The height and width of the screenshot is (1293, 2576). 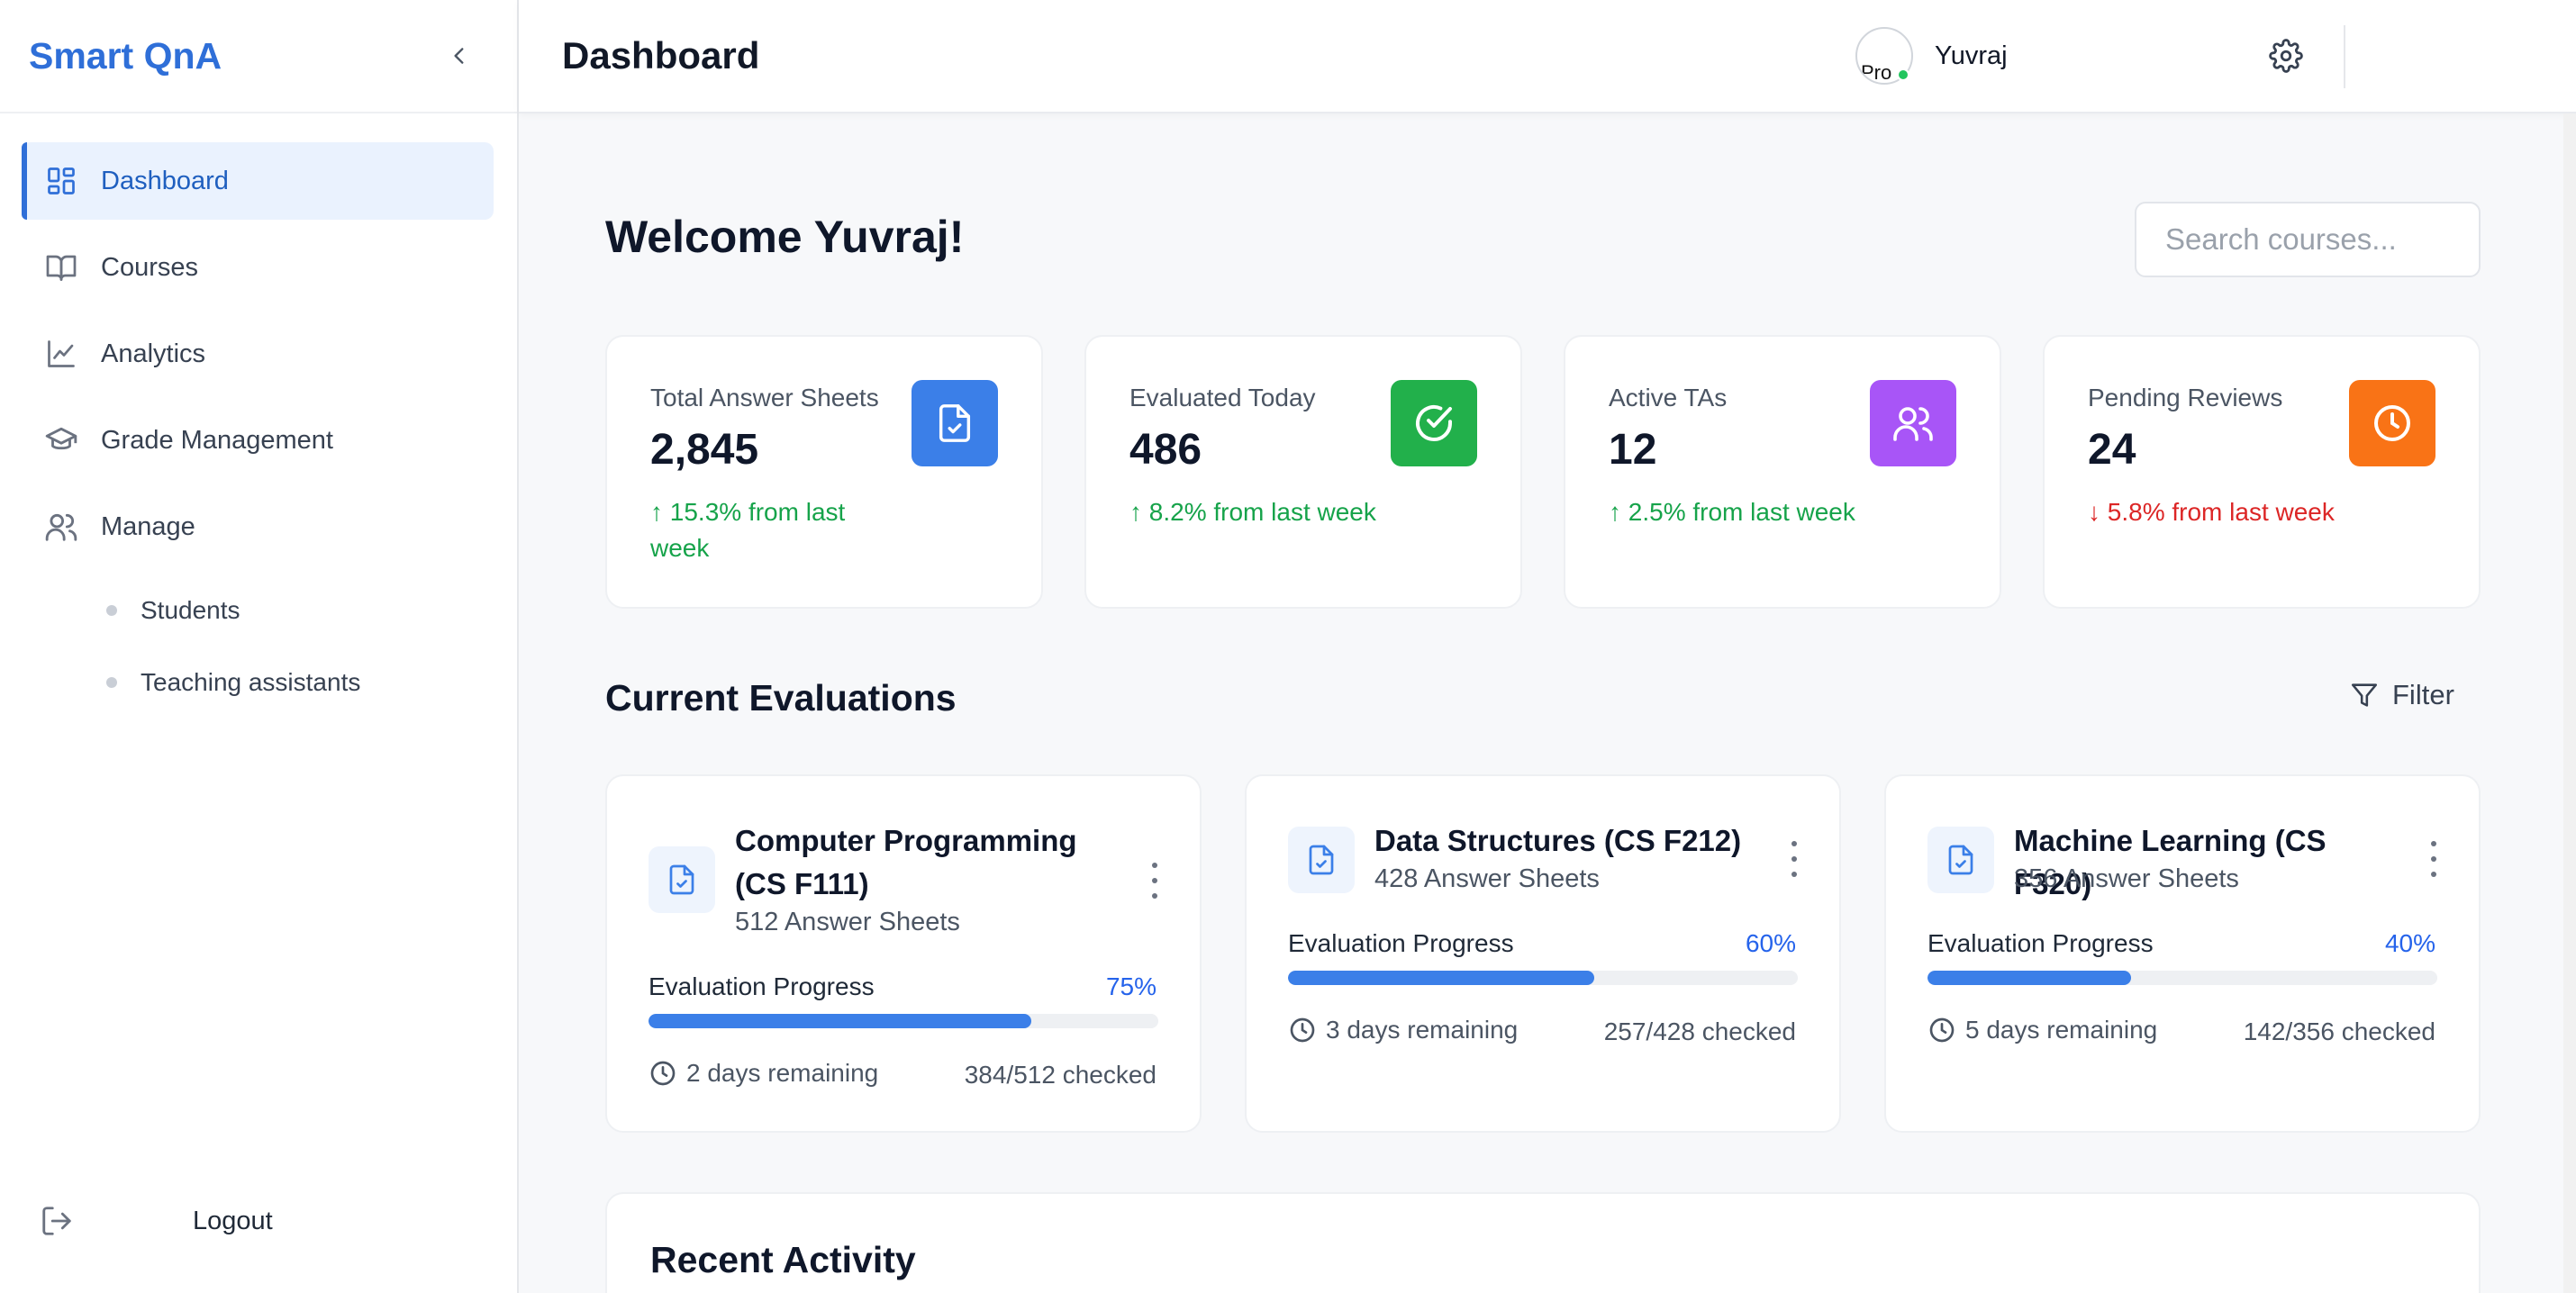 I want to click on stat-change: ↑ 15.3% from last week, so click(x=748, y=530).